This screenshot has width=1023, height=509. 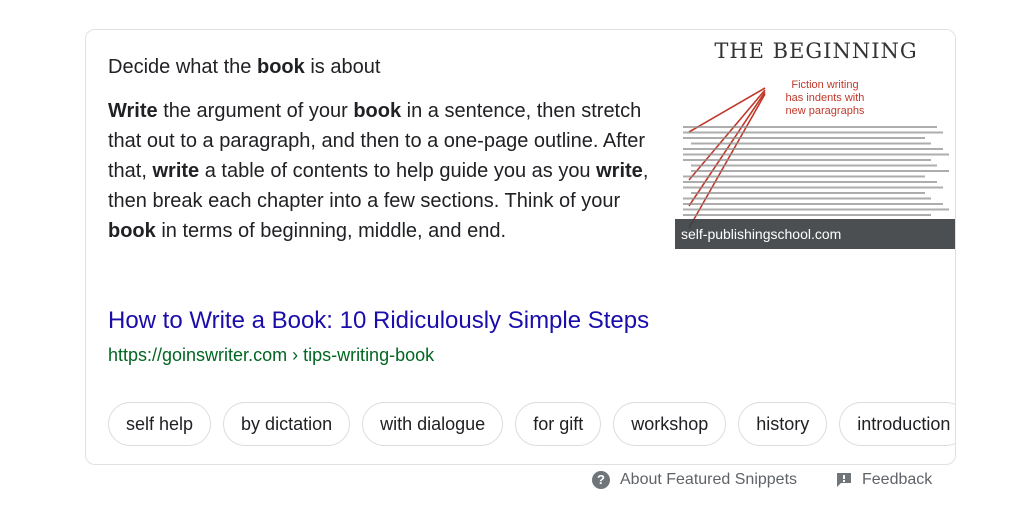 What do you see at coordinates (255, 111) in the screenshot?
I see `snippet-text-run: the argument of your` at bounding box center [255, 111].